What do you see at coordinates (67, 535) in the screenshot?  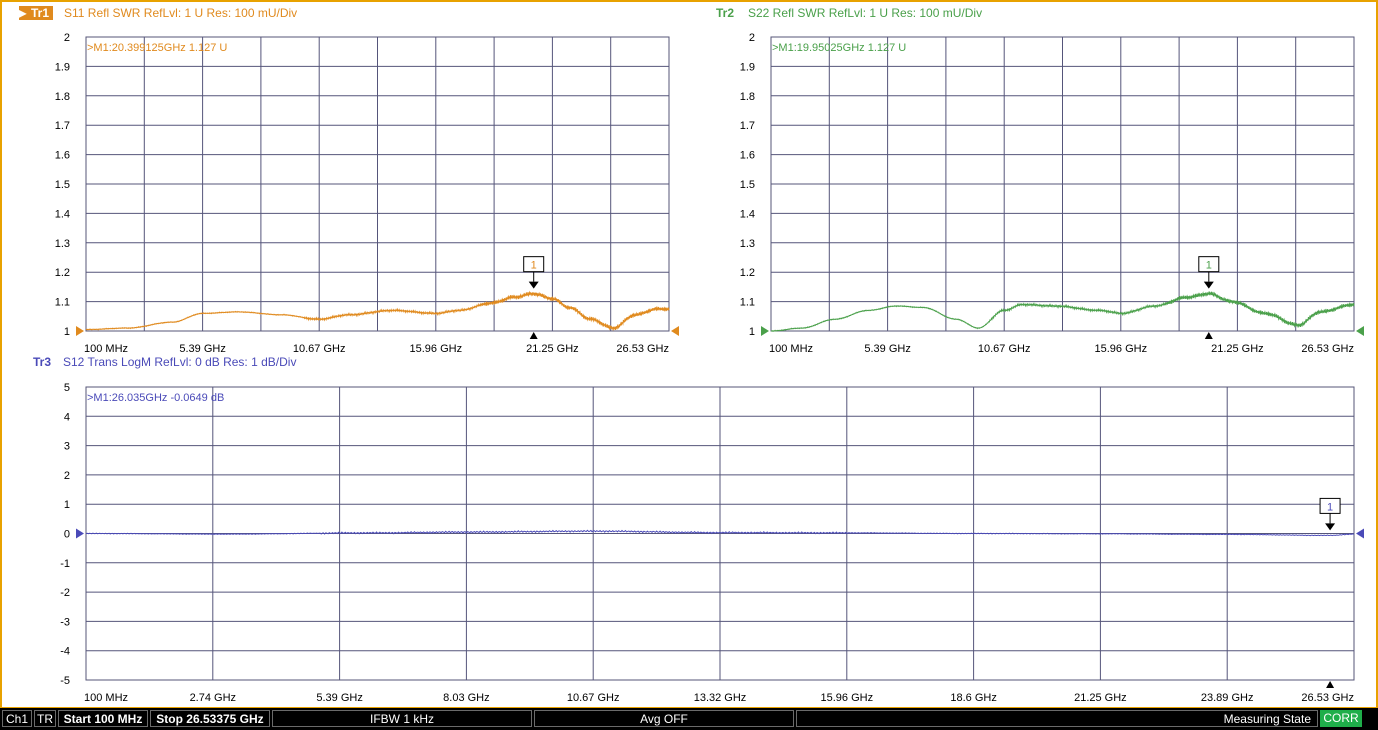 I see `y-tick-label: 0` at bounding box center [67, 535].